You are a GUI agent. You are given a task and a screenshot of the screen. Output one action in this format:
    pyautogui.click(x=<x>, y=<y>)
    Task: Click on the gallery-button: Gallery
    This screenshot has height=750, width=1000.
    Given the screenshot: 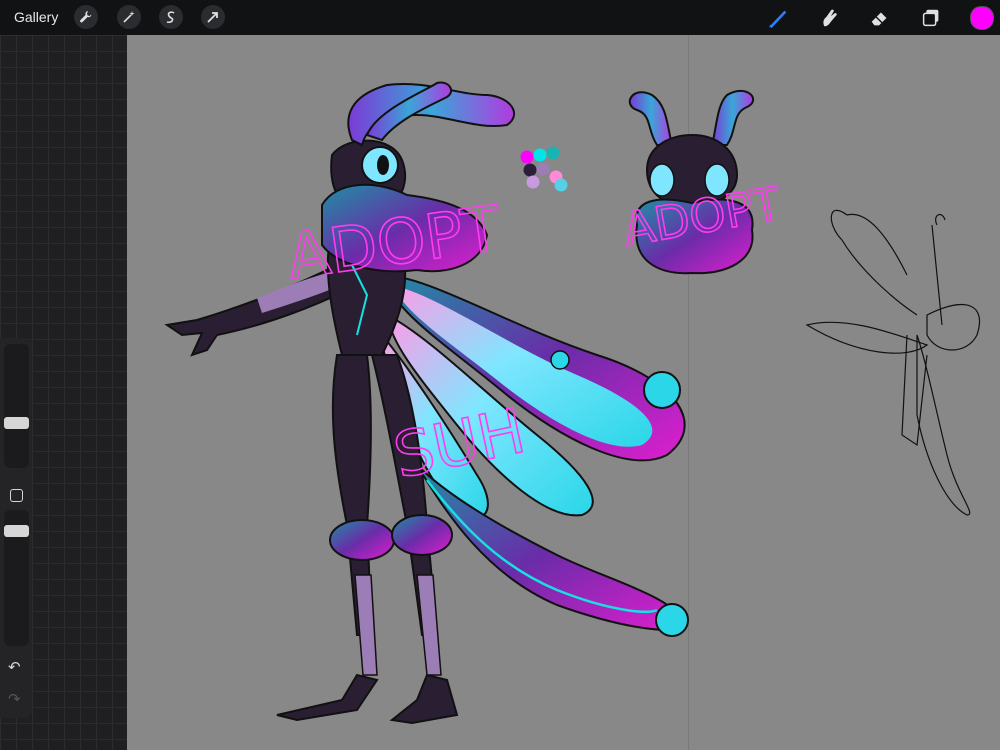 What is the action you would take?
    pyautogui.click(x=36, y=17)
    